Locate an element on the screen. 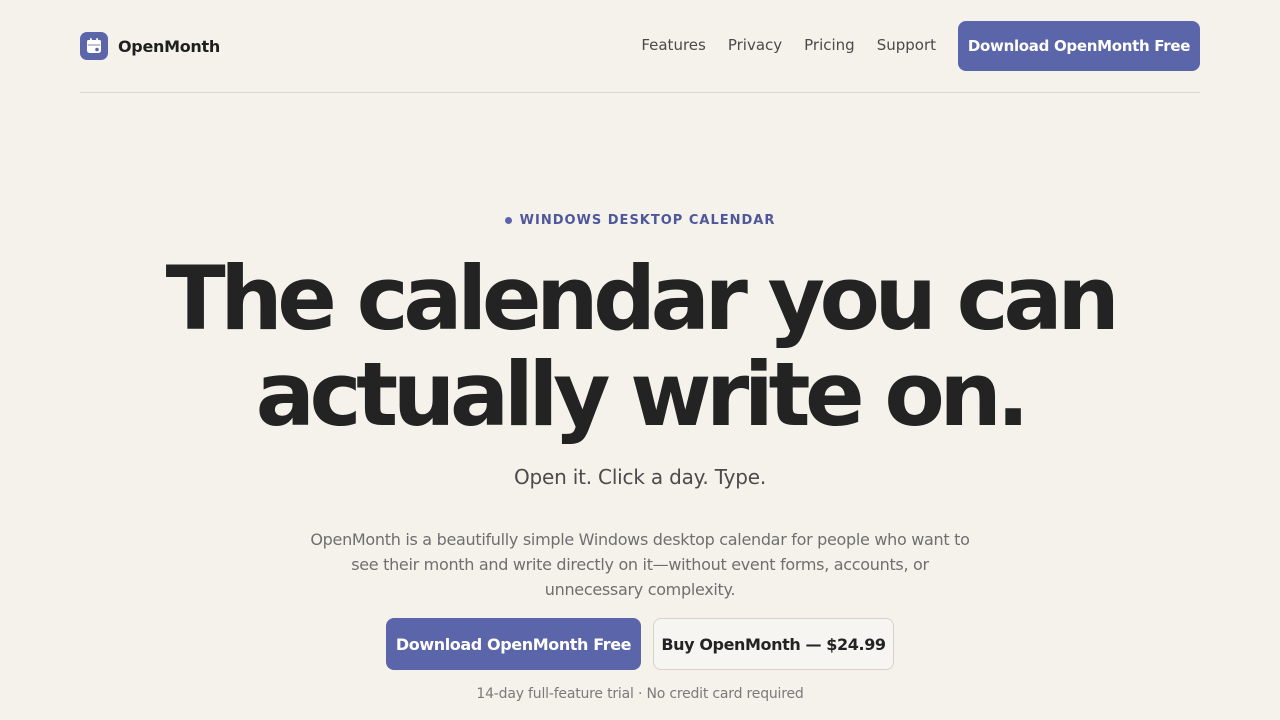 This screenshot has width=1280, height=720. eyebrow-dot is located at coordinates (508, 220).